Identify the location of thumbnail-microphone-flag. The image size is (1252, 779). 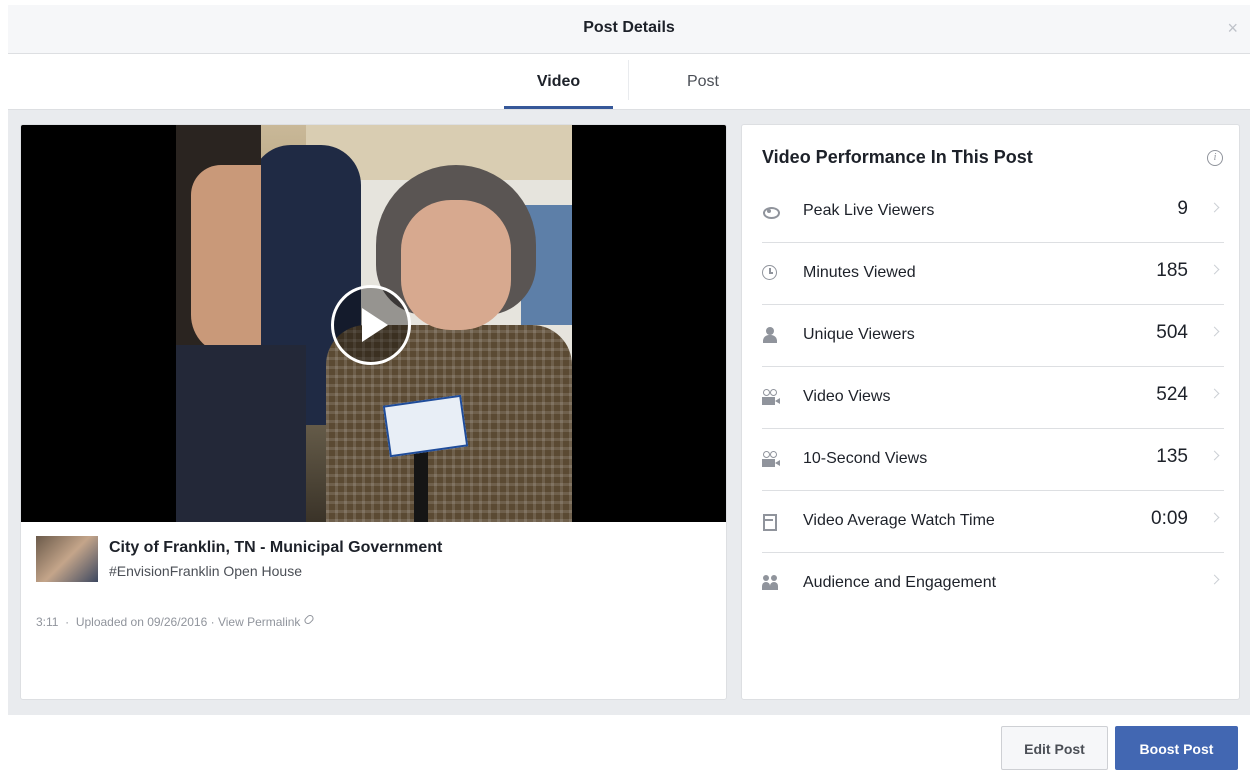
(425, 426).